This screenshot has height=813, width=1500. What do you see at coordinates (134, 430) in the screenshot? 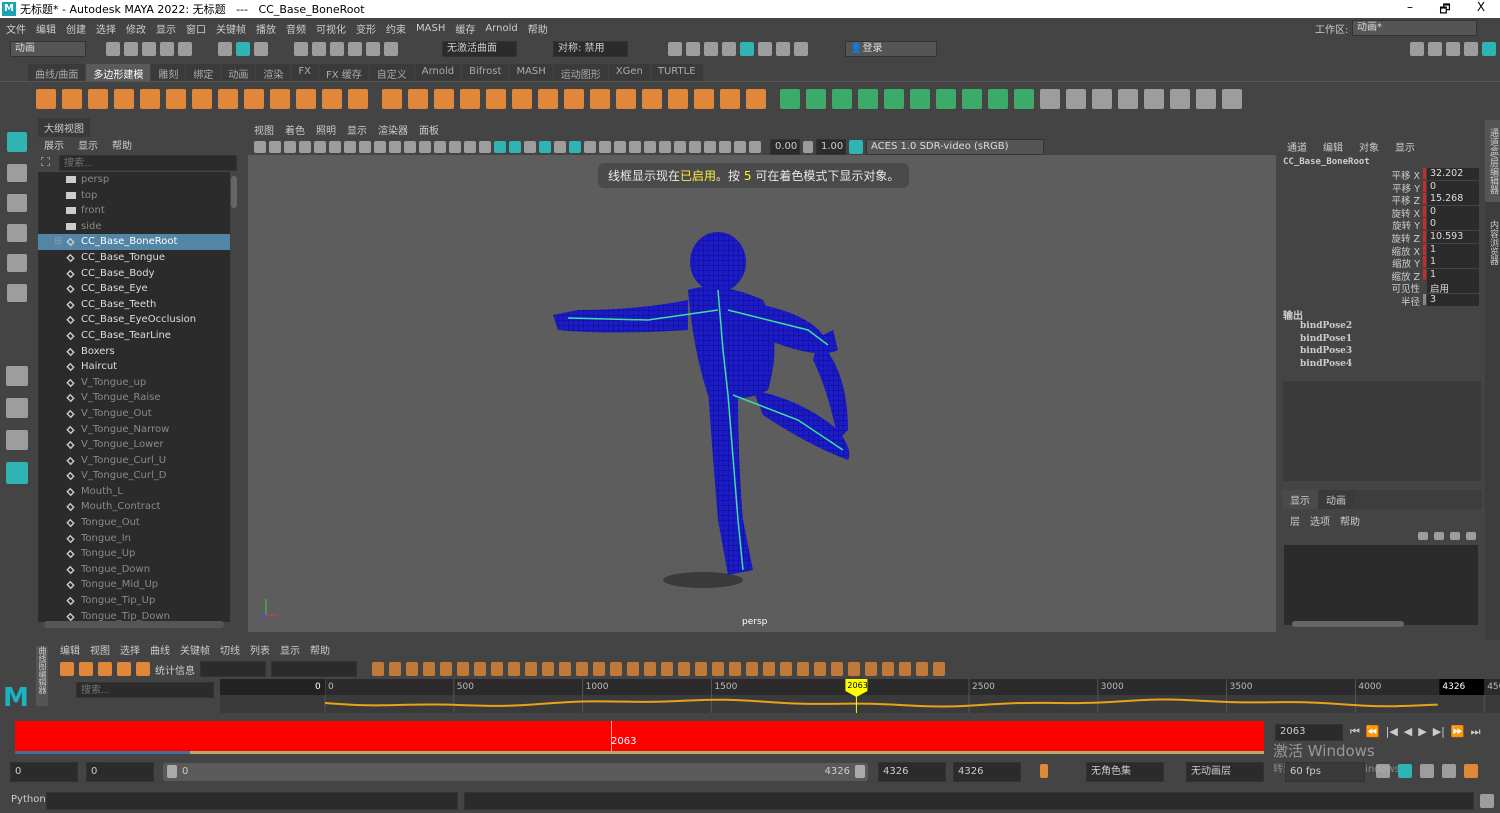
I see `outliner-item: V_Tongue_Narrow` at bounding box center [134, 430].